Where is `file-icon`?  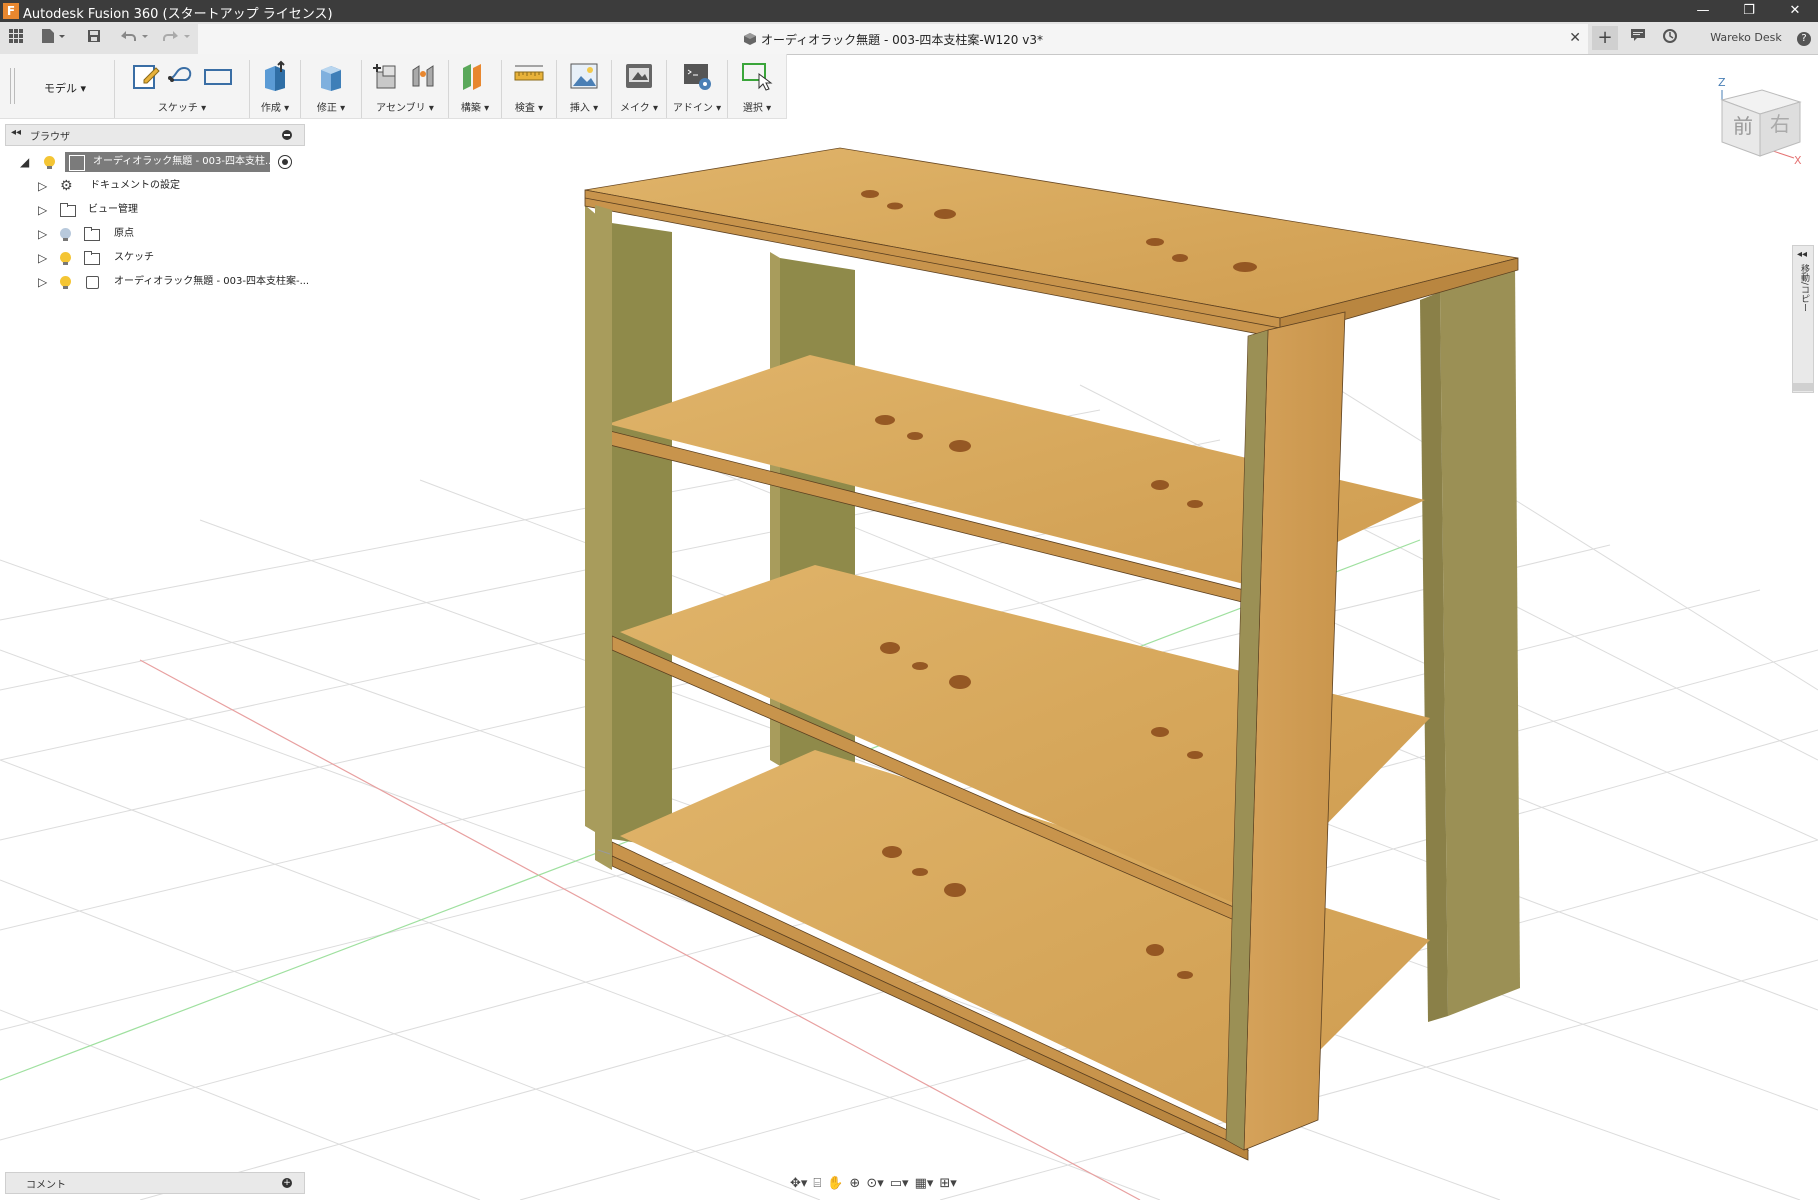
file-icon is located at coordinates (54, 38).